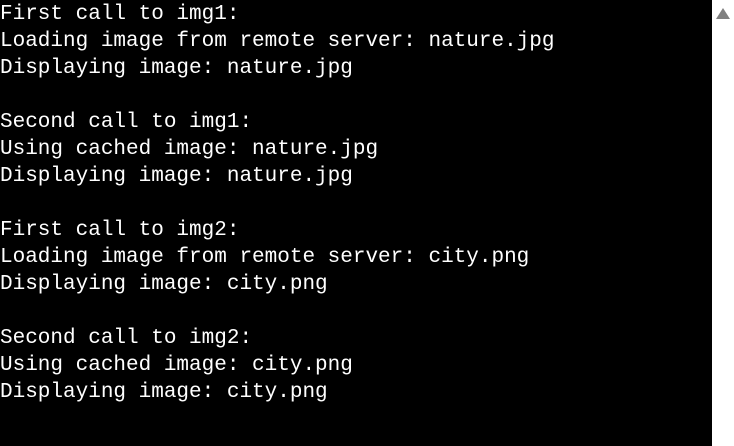 This screenshot has width=734, height=446. I want to click on triangle-up-icon, so click(723, 13).